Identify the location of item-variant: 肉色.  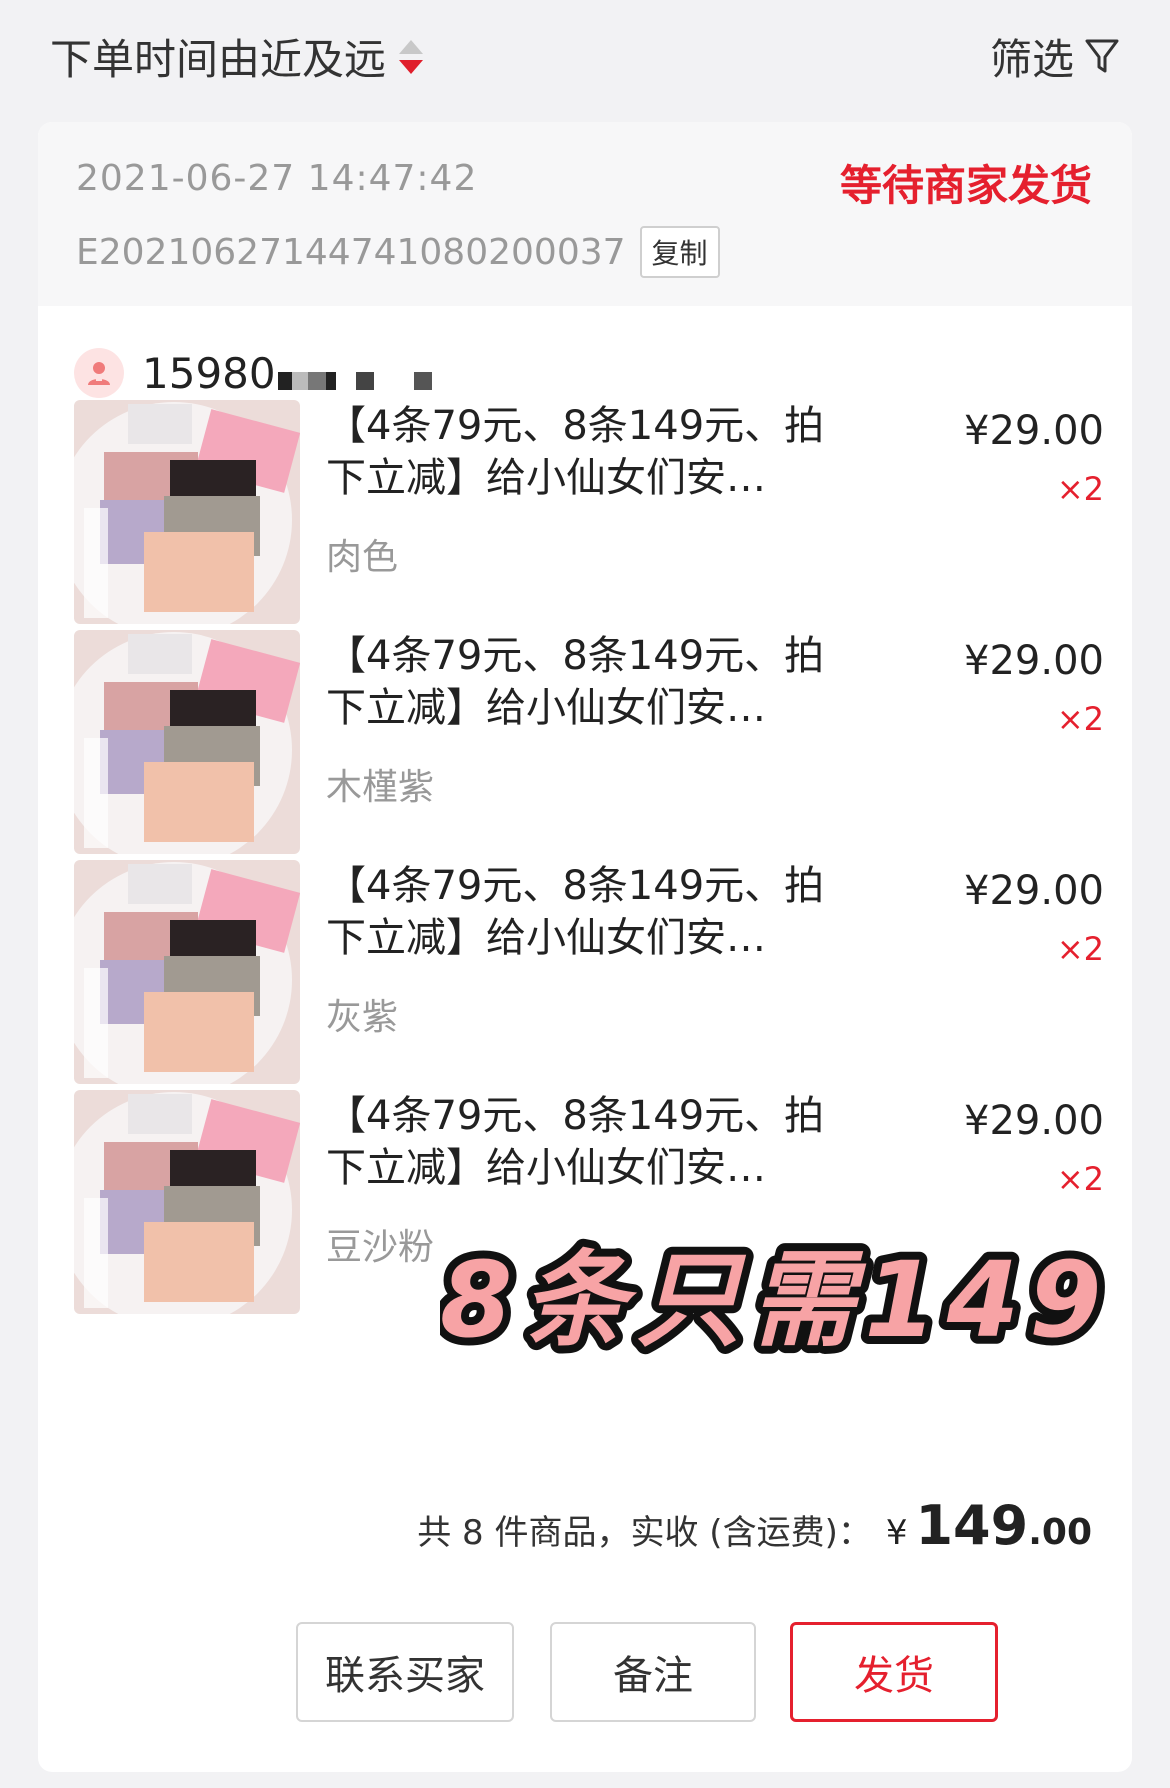
(362, 557).